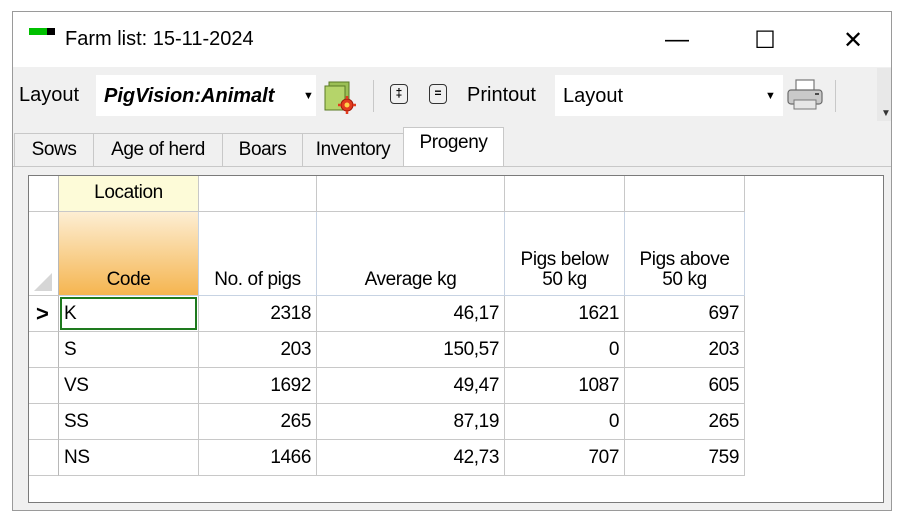 The height and width of the screenshot is (525, 905). Describe the element at coordinates (43, 282) in the screenshot. I see `corner-triangle-icon` at that location.